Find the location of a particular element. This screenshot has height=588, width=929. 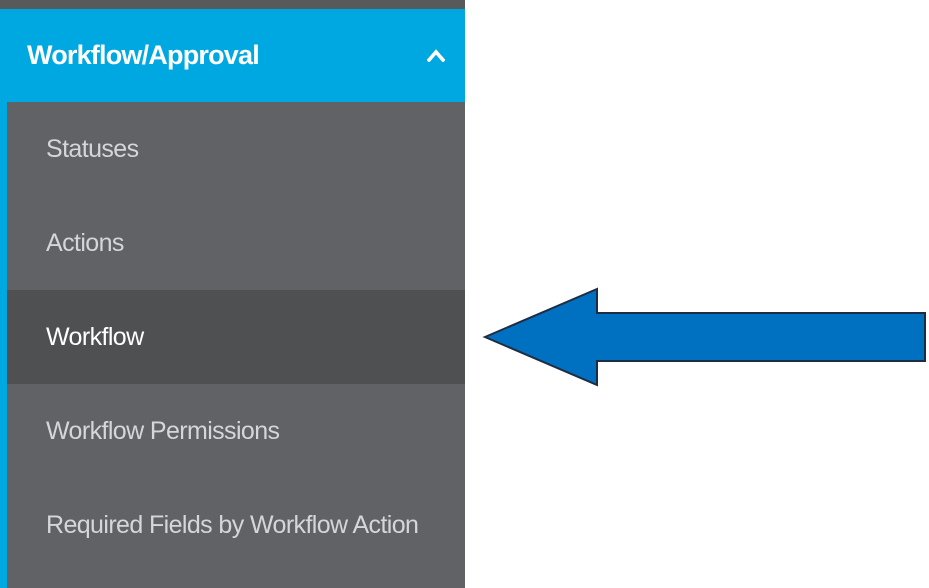

sidebar-item-statuses: Statuses is located at coordinates (236, 149).